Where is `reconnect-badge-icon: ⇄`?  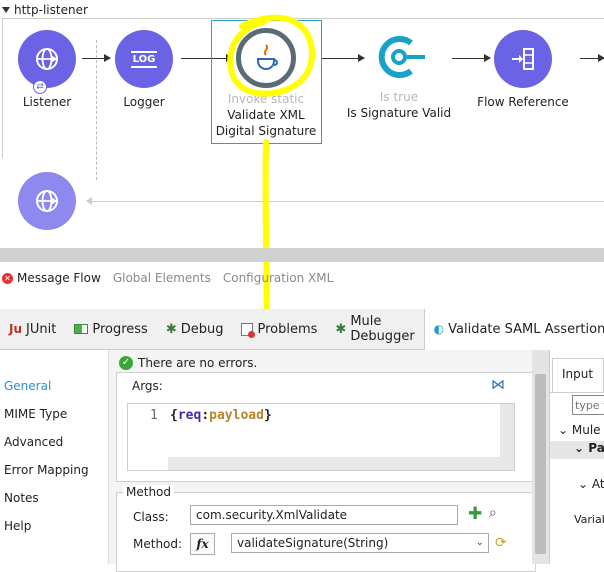
reconnect-badge-icon: ⇄ is located at coordinates (40, 87).